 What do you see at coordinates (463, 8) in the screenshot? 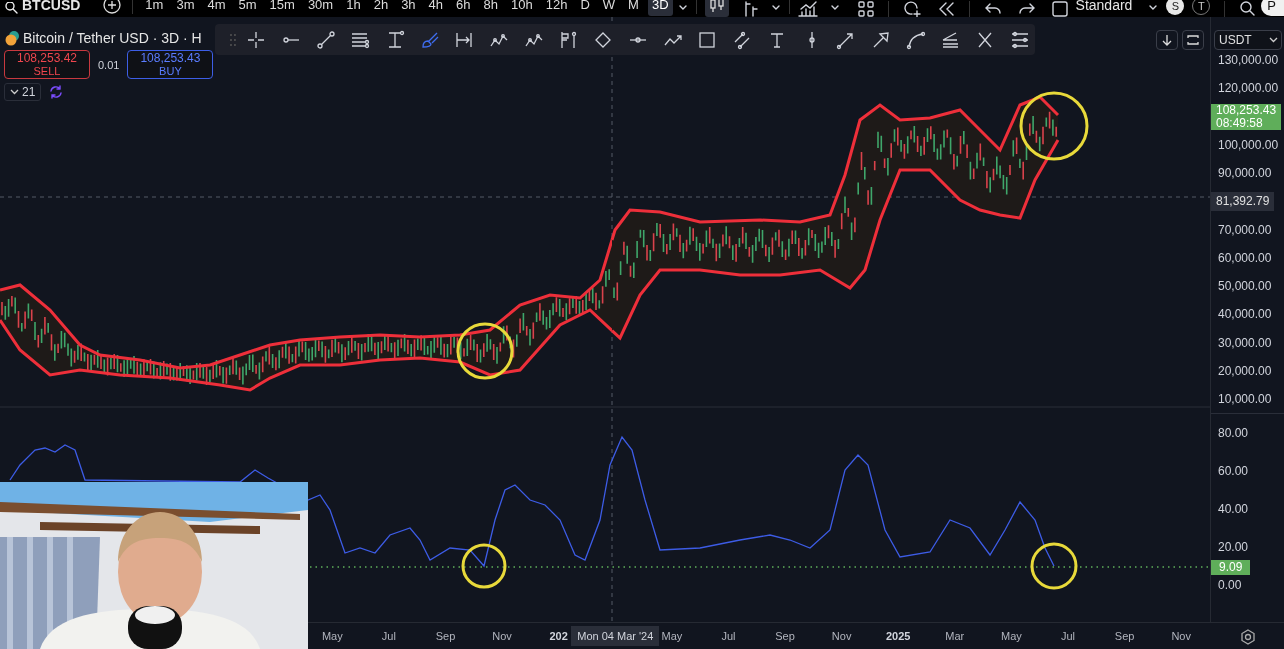
I see `interval-tab: 6h` at bounding box center [463, 8].